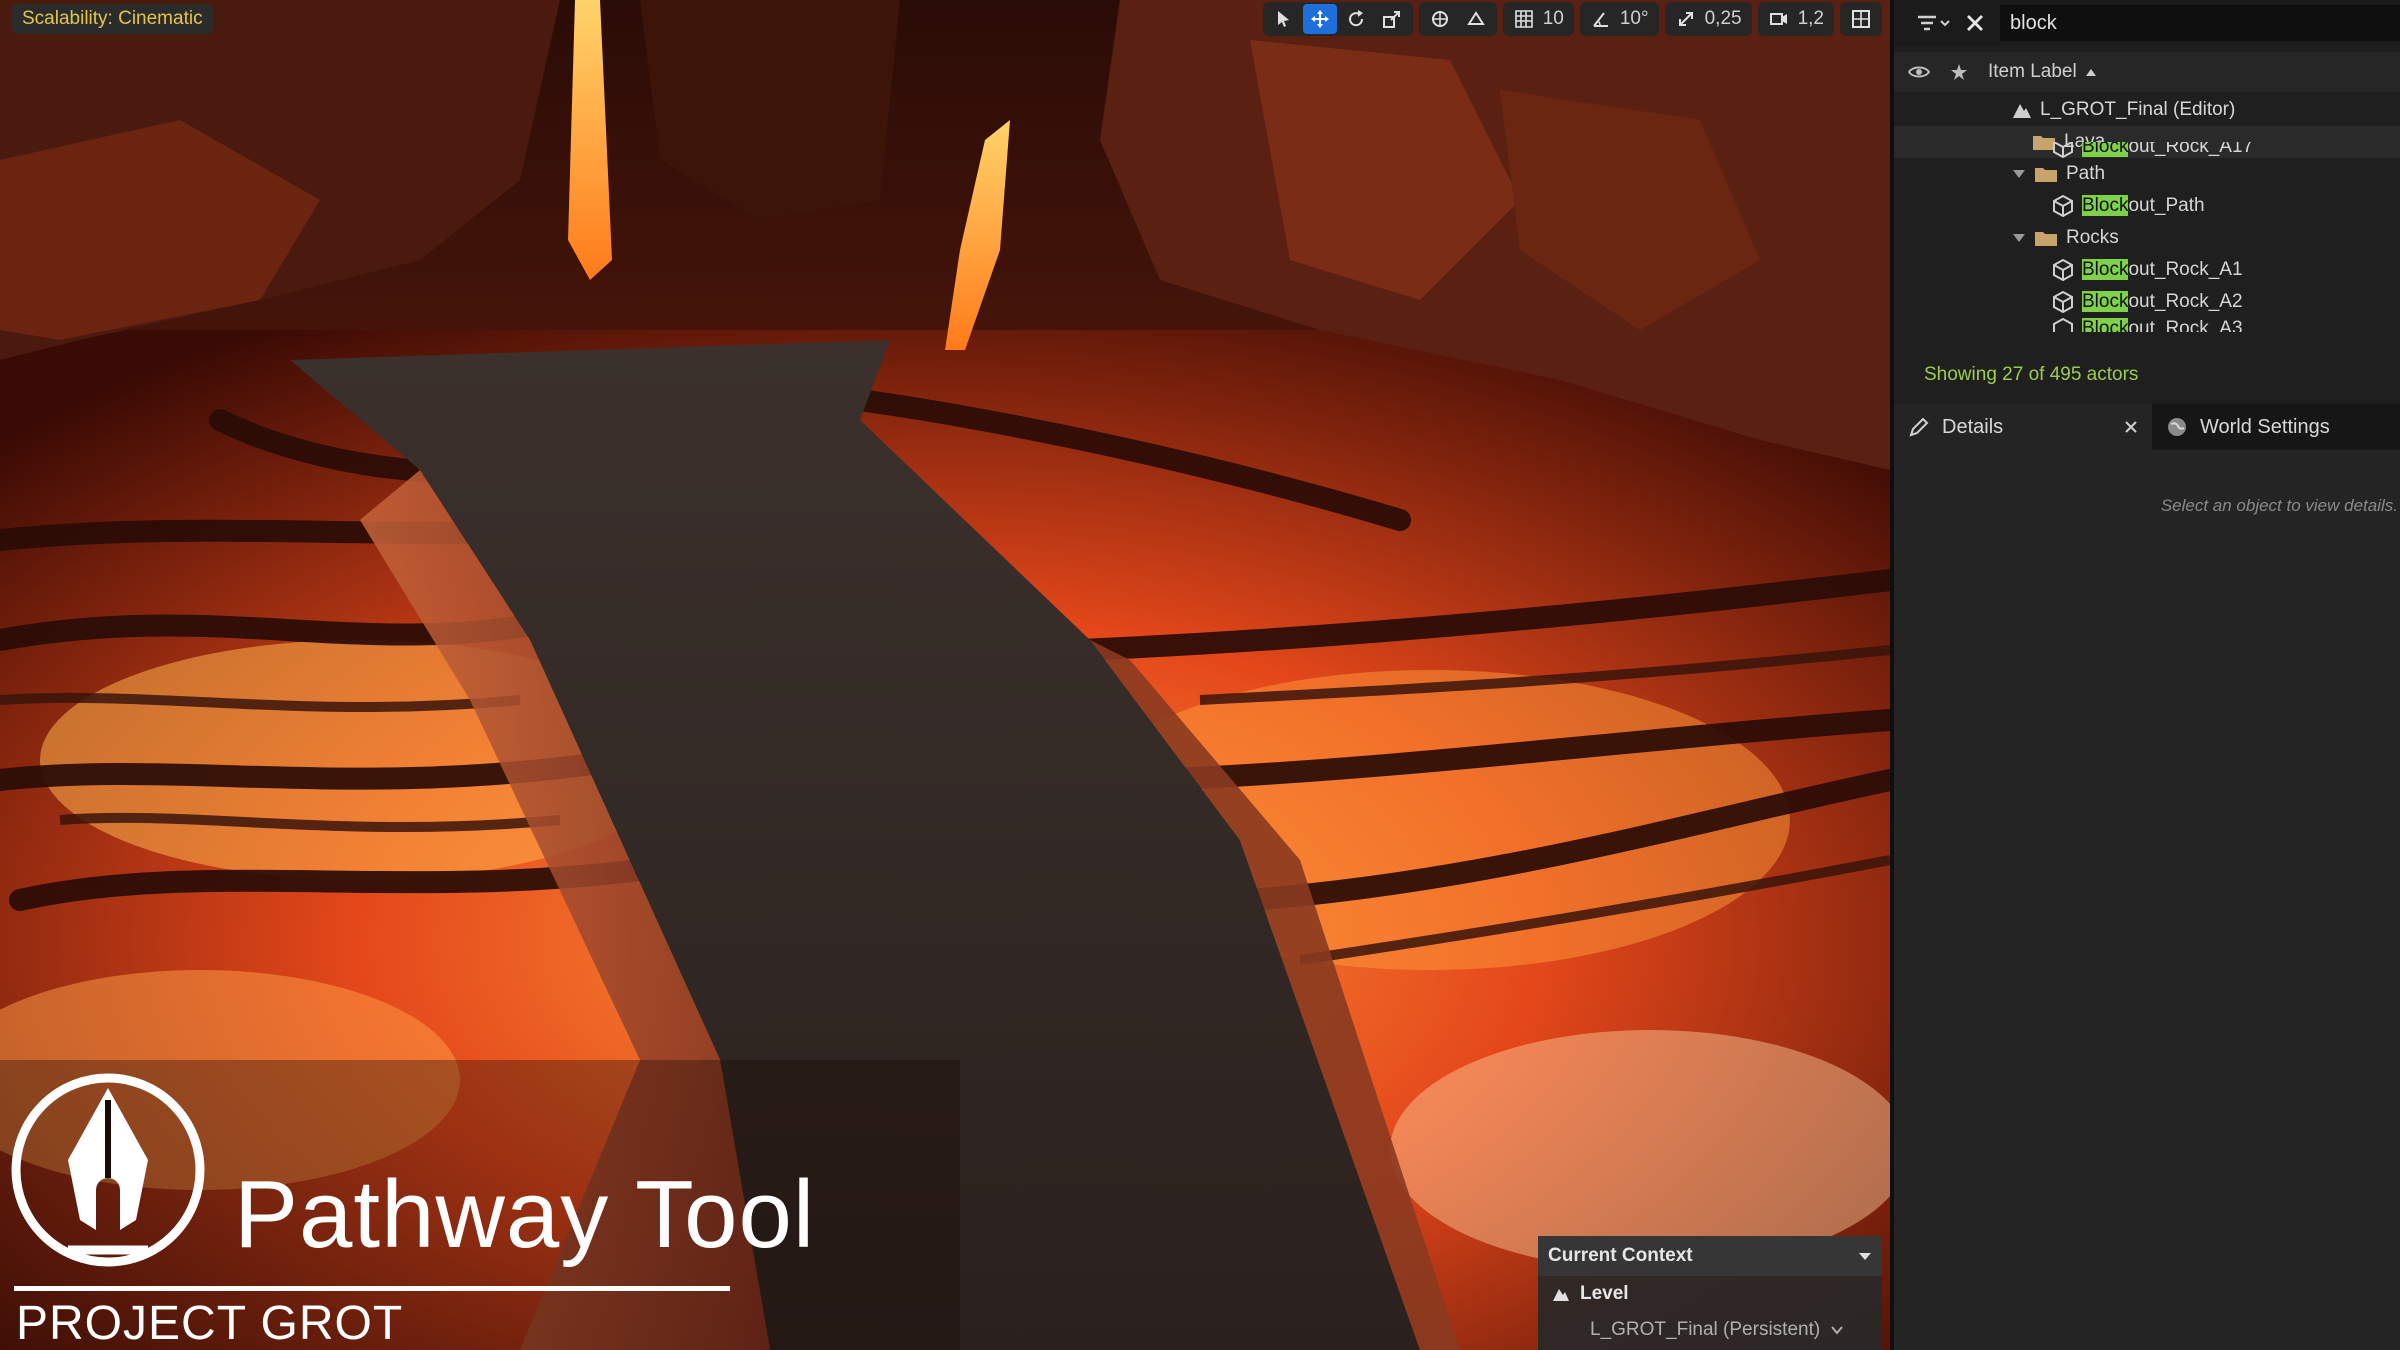 This screenshot has height=1350, width=2400. I want to click on tree-row-rock-a2: Blockout_Rock_A2, so click(2147, 302).